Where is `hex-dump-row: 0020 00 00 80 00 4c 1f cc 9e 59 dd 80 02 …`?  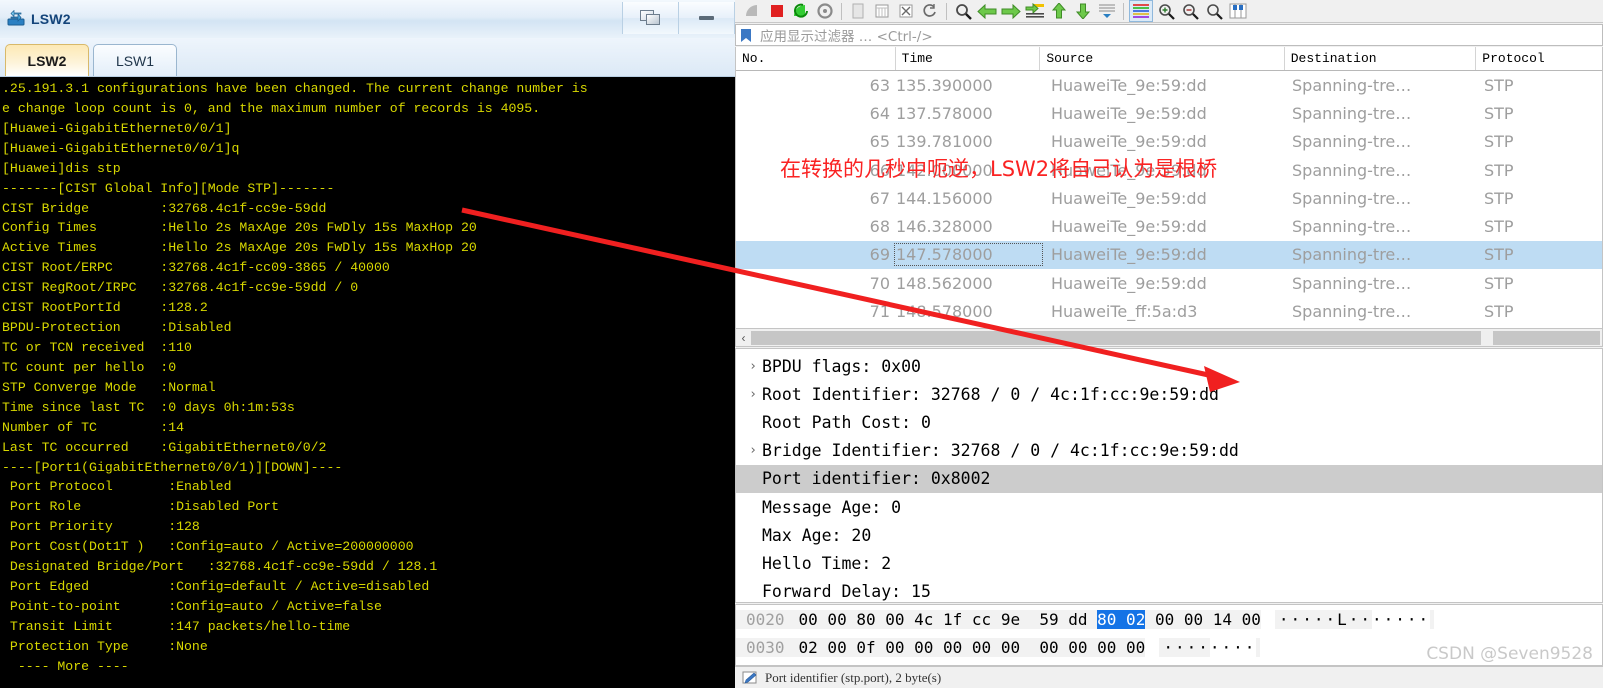 hex-dump-row: 0020 00 00 80 00 4c 1f cc 9e 59 dd 80 02 … is located at coordinates (1169, 619).